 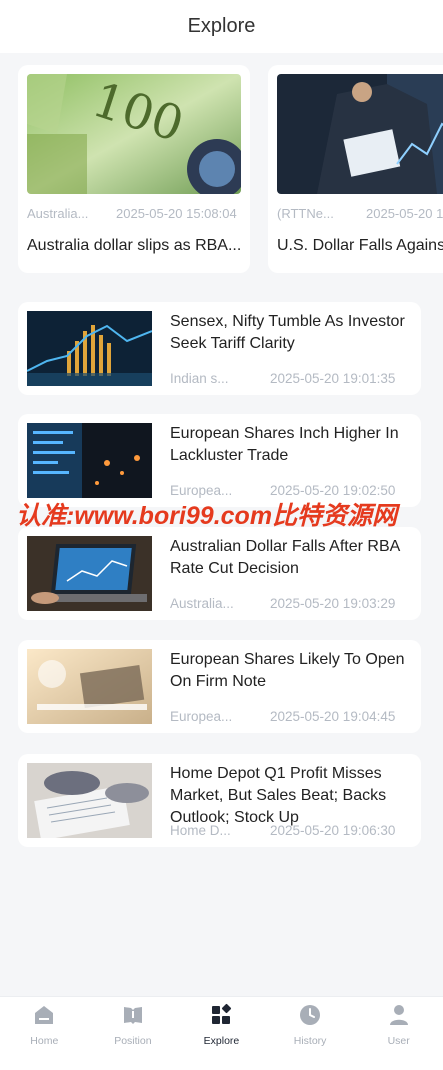 What do you see at coordinates (221, 1041) in the screenshot?
I see `tab-label: Explore` at bounding box center [221, 1041].